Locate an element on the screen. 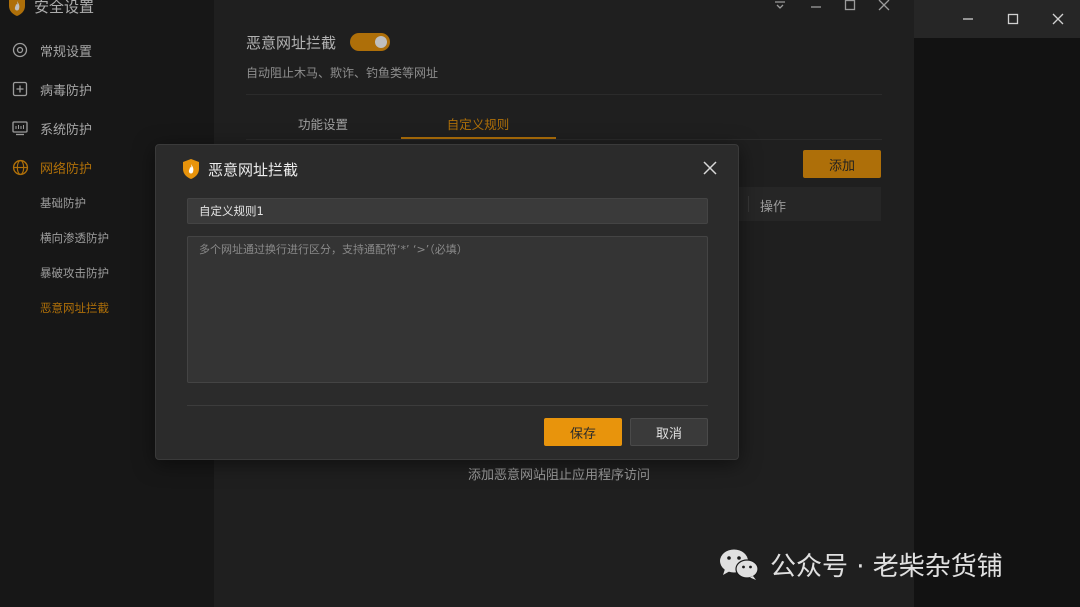  maximize-icon is located at coordinates (1013, 19).